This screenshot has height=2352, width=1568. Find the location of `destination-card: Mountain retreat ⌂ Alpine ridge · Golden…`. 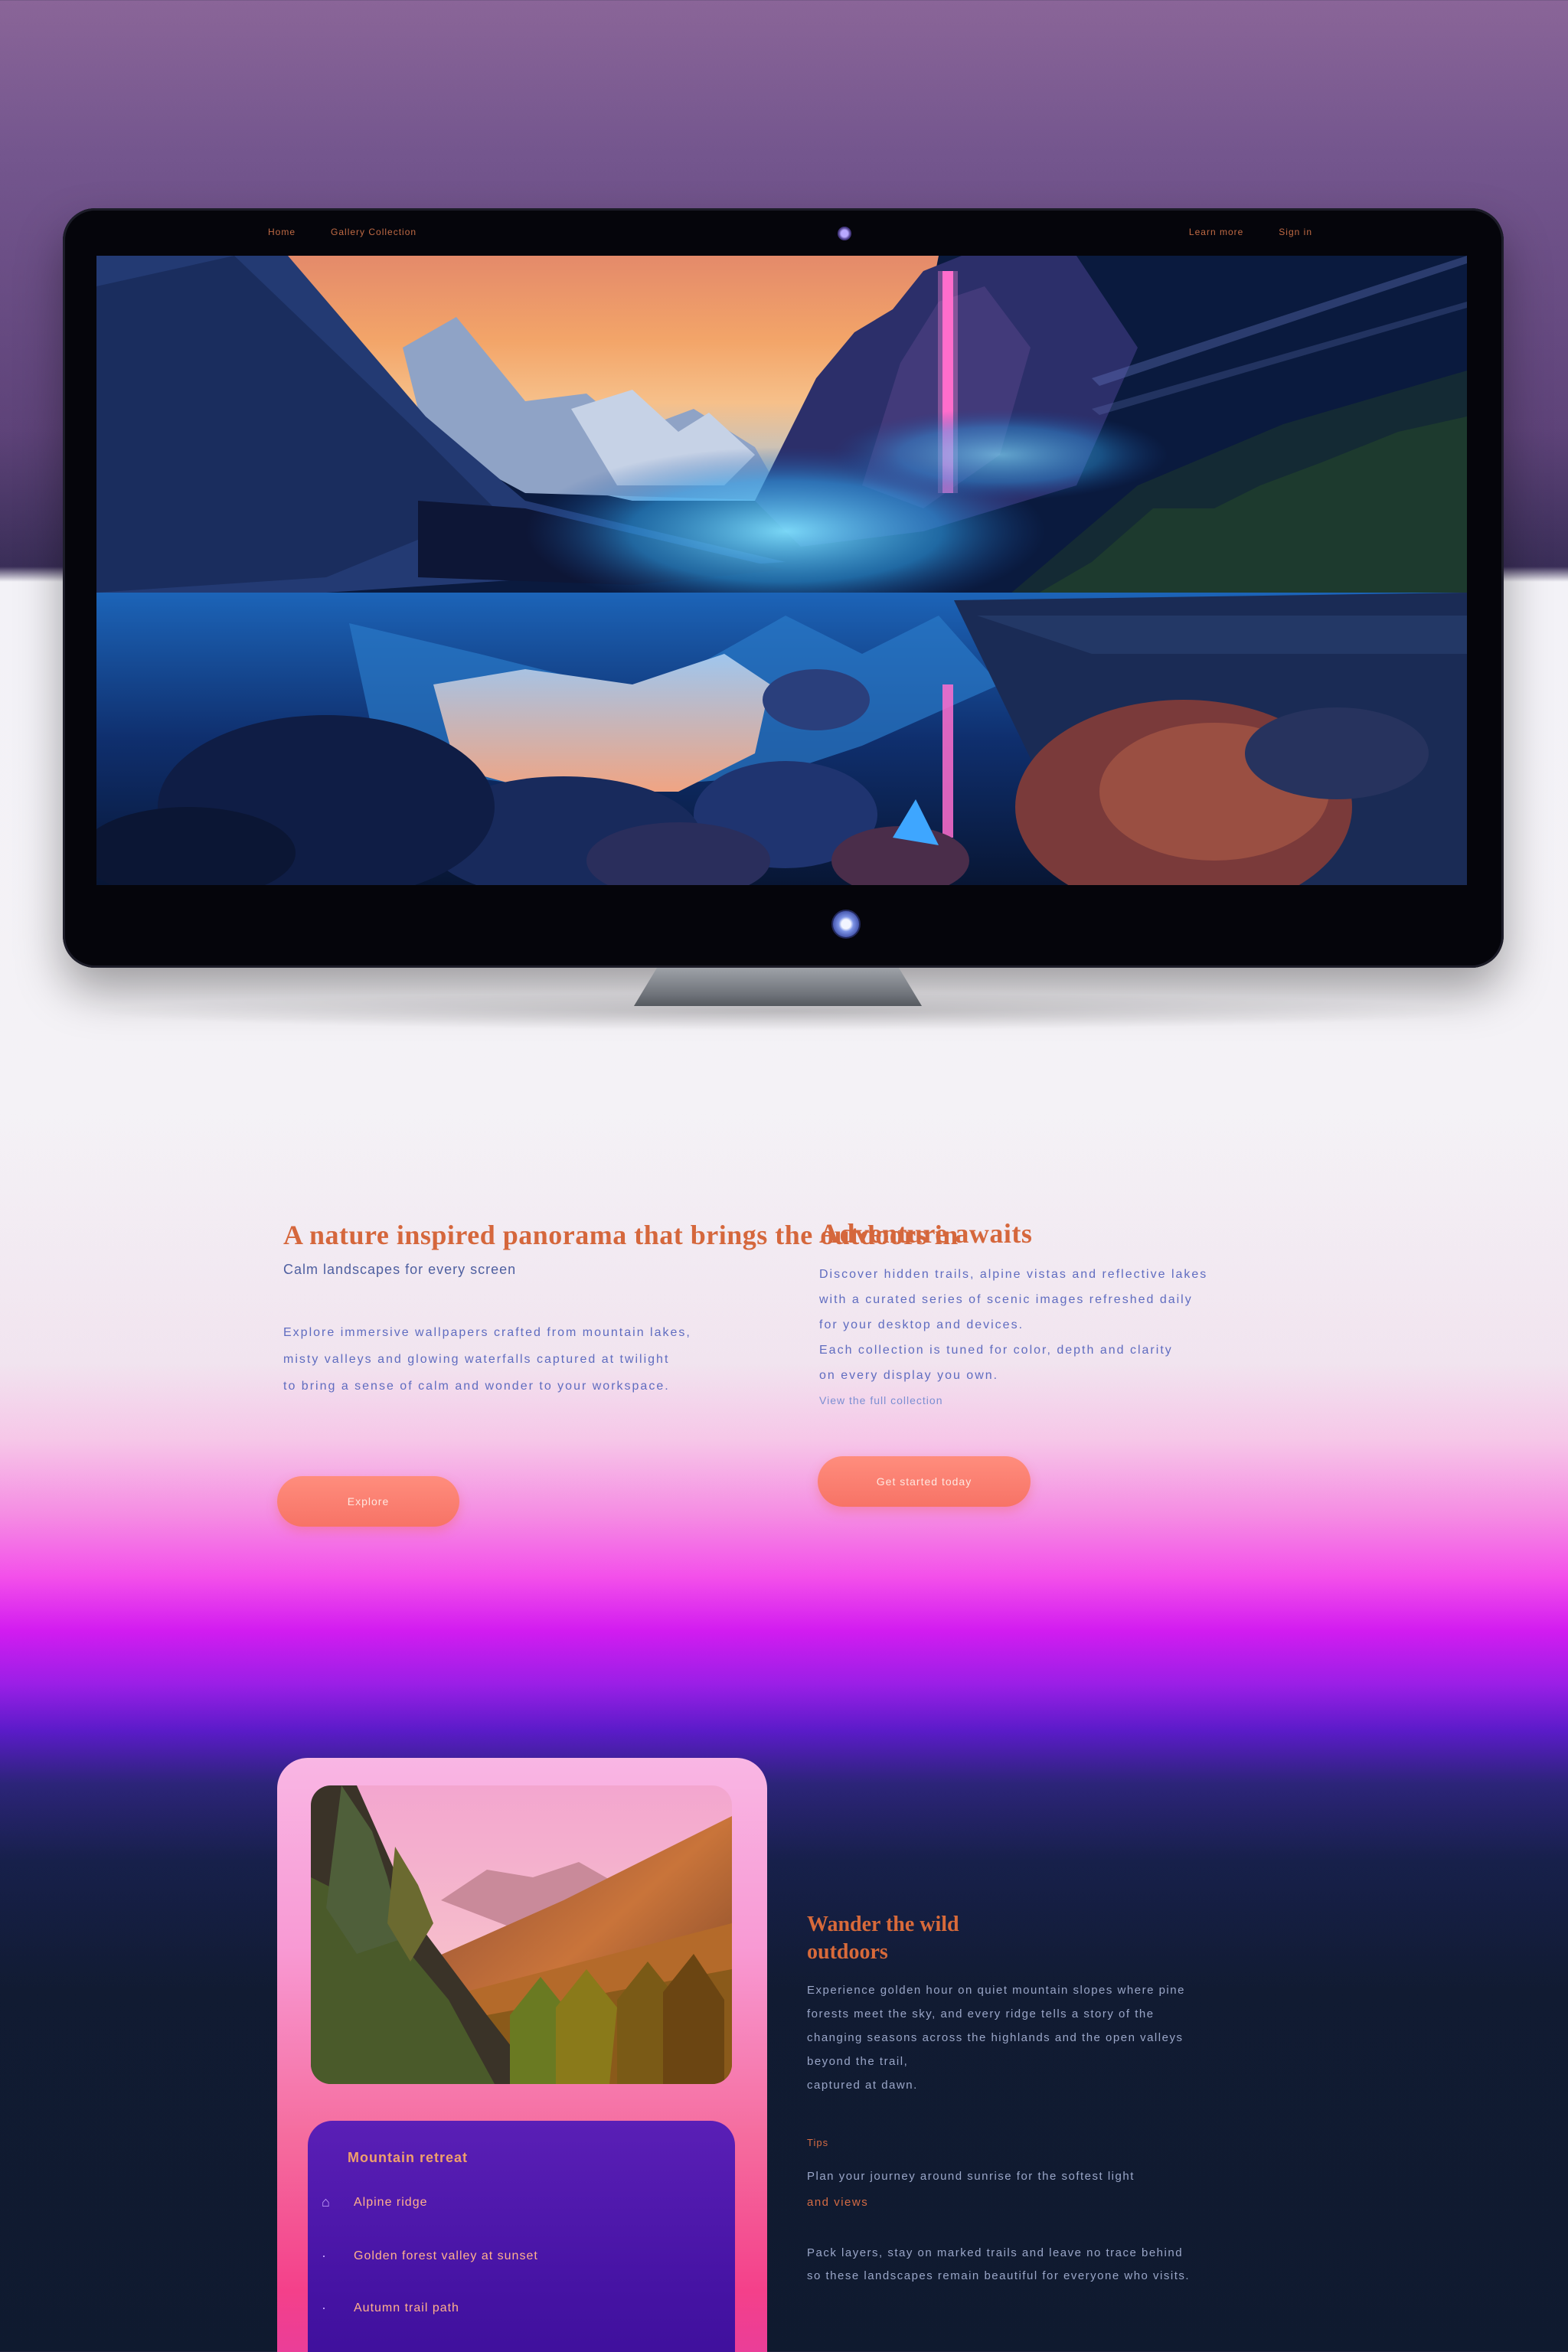

destination-card: Mountain retreat ⌂ Alpine ridge · Golden… is located at coordinates (522, 2055).